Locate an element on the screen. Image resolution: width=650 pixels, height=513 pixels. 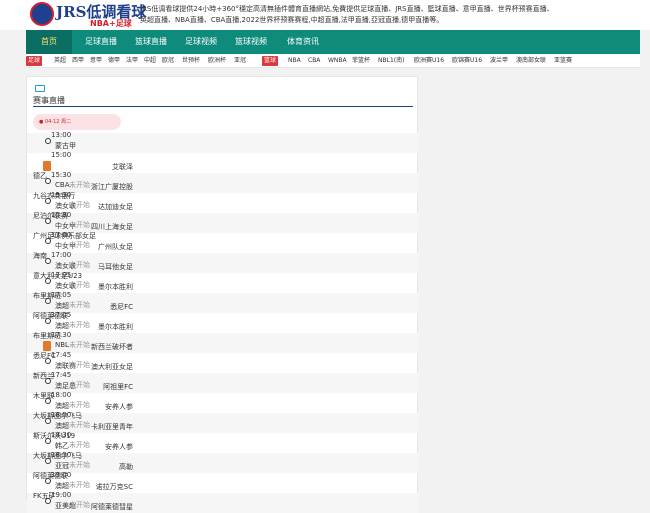
match-time: 13:00 is located at coordinates (61, 135).